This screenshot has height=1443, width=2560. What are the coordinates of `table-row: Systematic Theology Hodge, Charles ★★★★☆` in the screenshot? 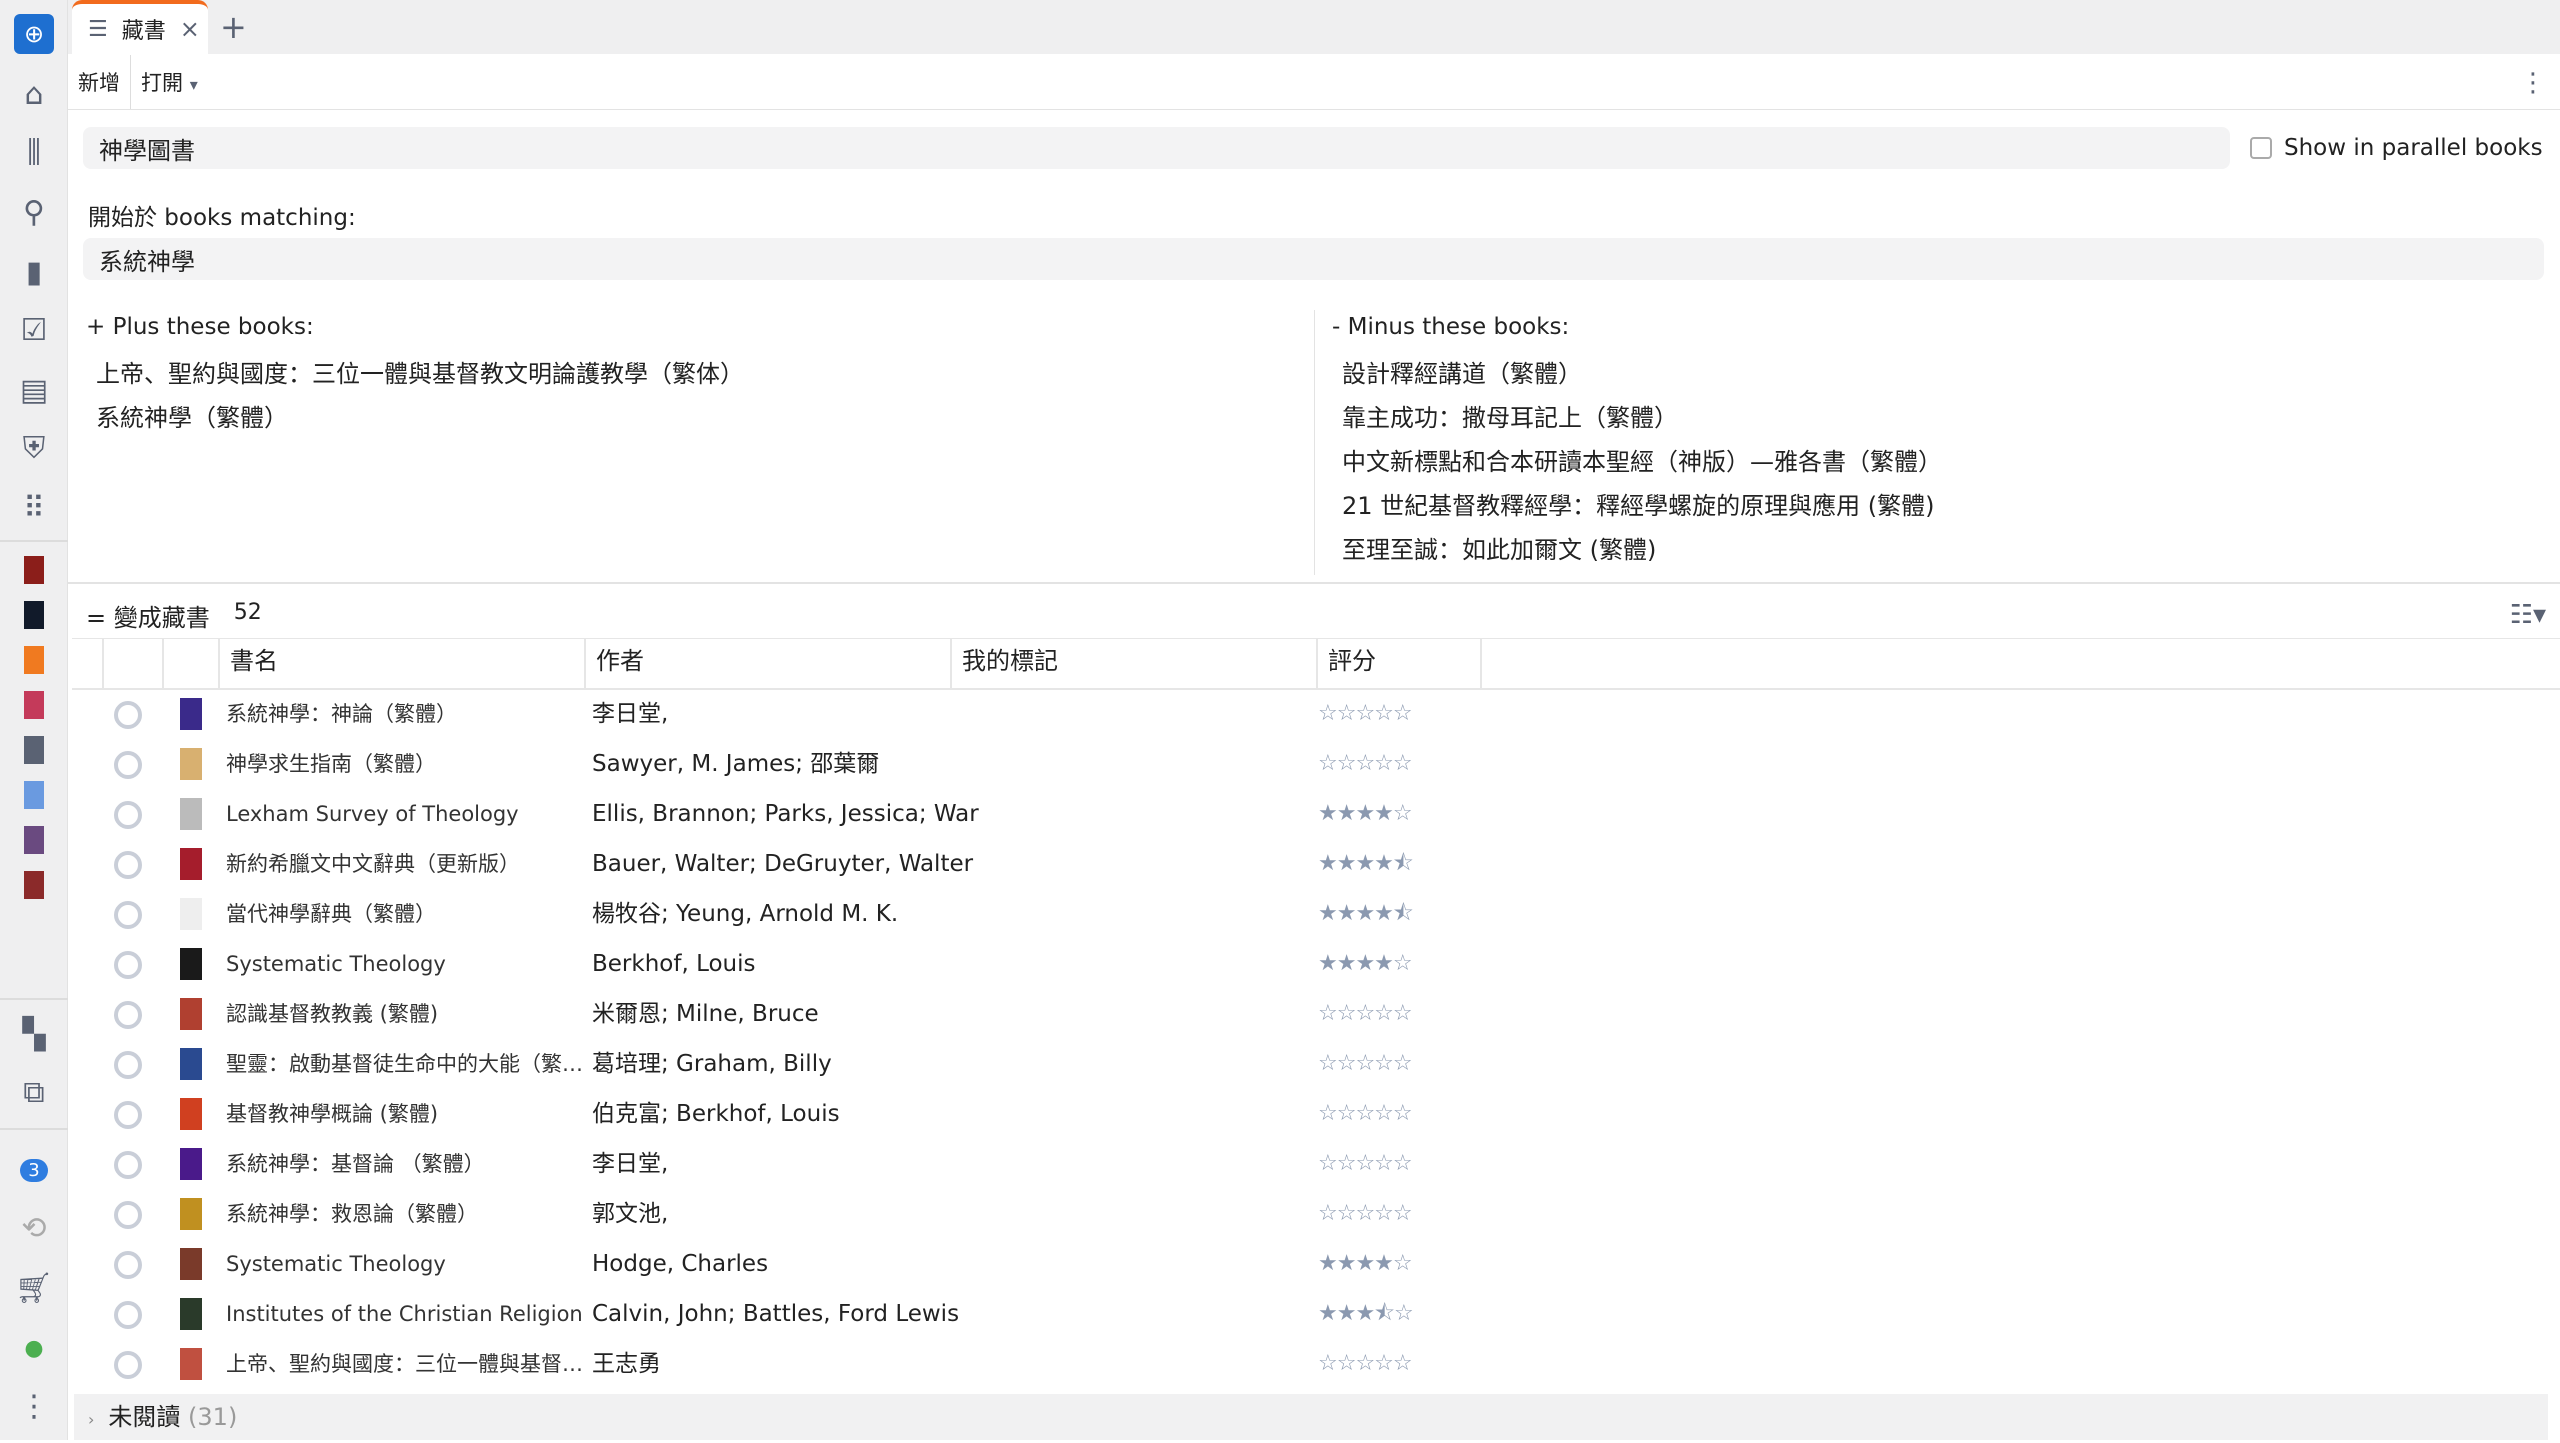 It's located at (1316, 1264).